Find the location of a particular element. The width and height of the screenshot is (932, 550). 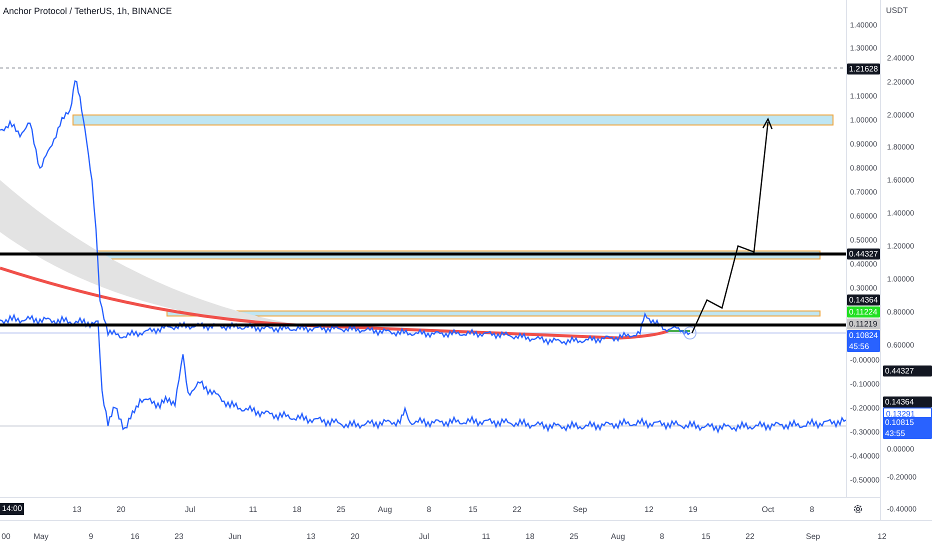

axis-label: Oct is located at coordinates (768, 510).